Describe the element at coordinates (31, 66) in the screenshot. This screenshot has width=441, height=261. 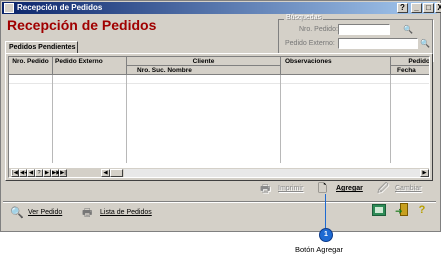
I see `col-nro-pedido: Nro. Pedido` at that location.